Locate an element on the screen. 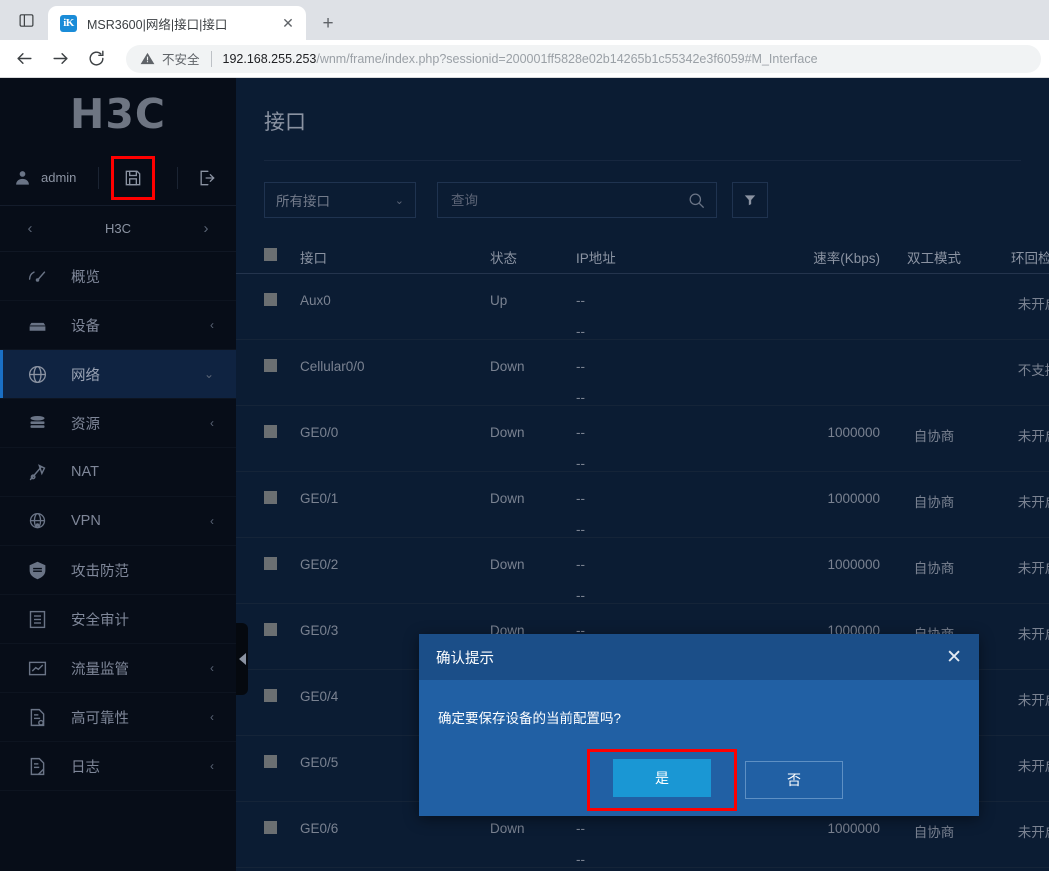  sidebar-item-attack-defense: 攻击防范 is located at coordinates (118, 570).